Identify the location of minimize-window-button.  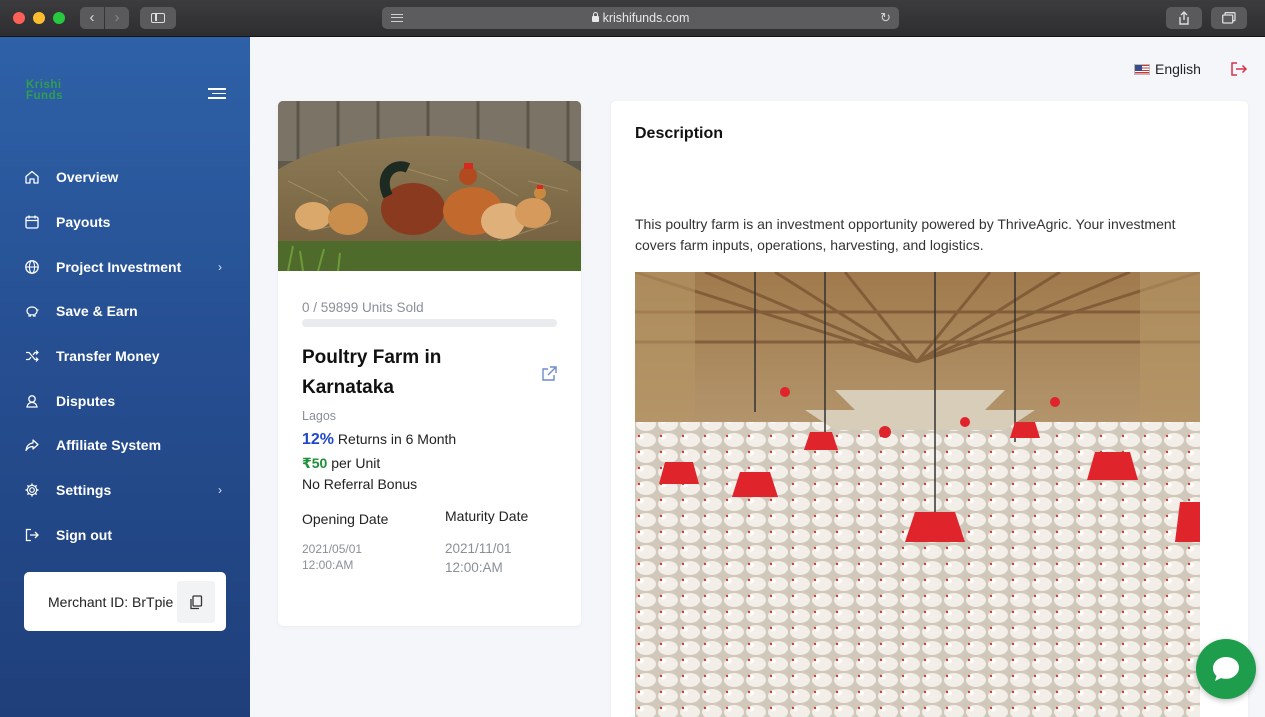
(39, 18).